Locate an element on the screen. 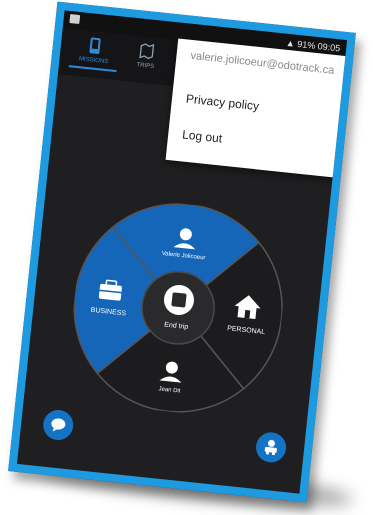 The width and height of the screenshot is (373, 515). tab-missions: MISSIONS is located at coordinates (94, 51).